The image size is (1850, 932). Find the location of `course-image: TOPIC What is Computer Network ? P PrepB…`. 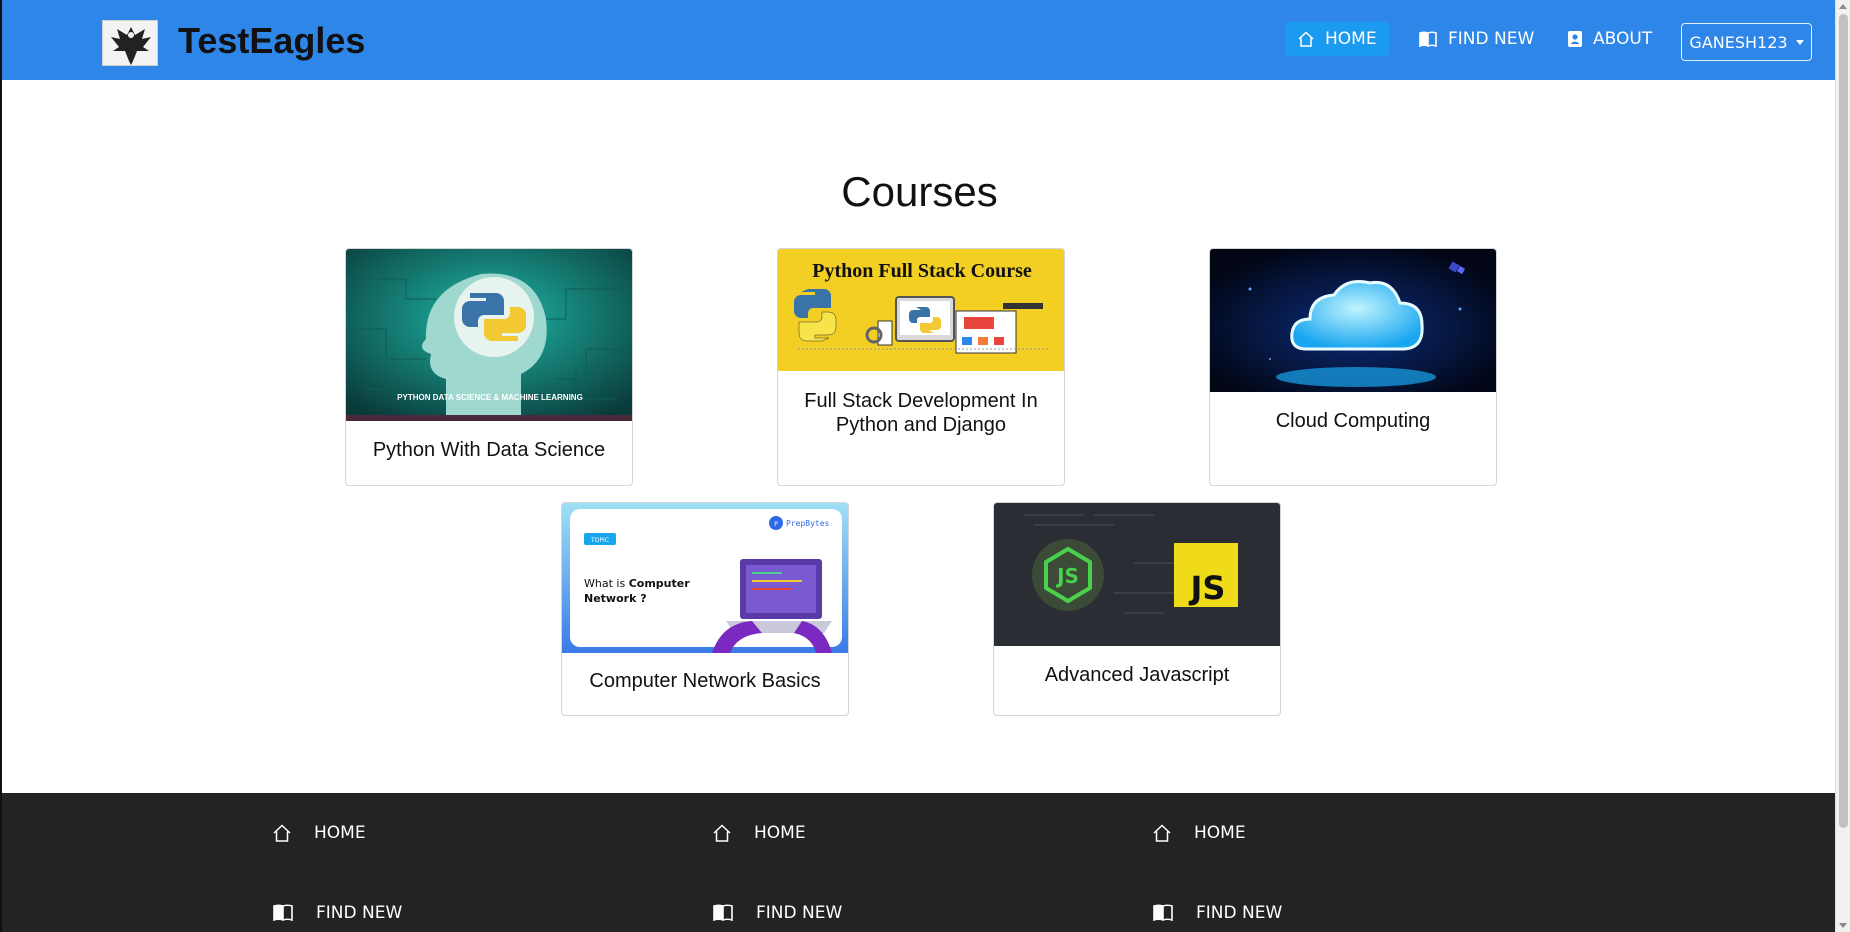

course-image: TOPIC What is Computer Network ? P PrepB… is located at coordinates (705, 578).